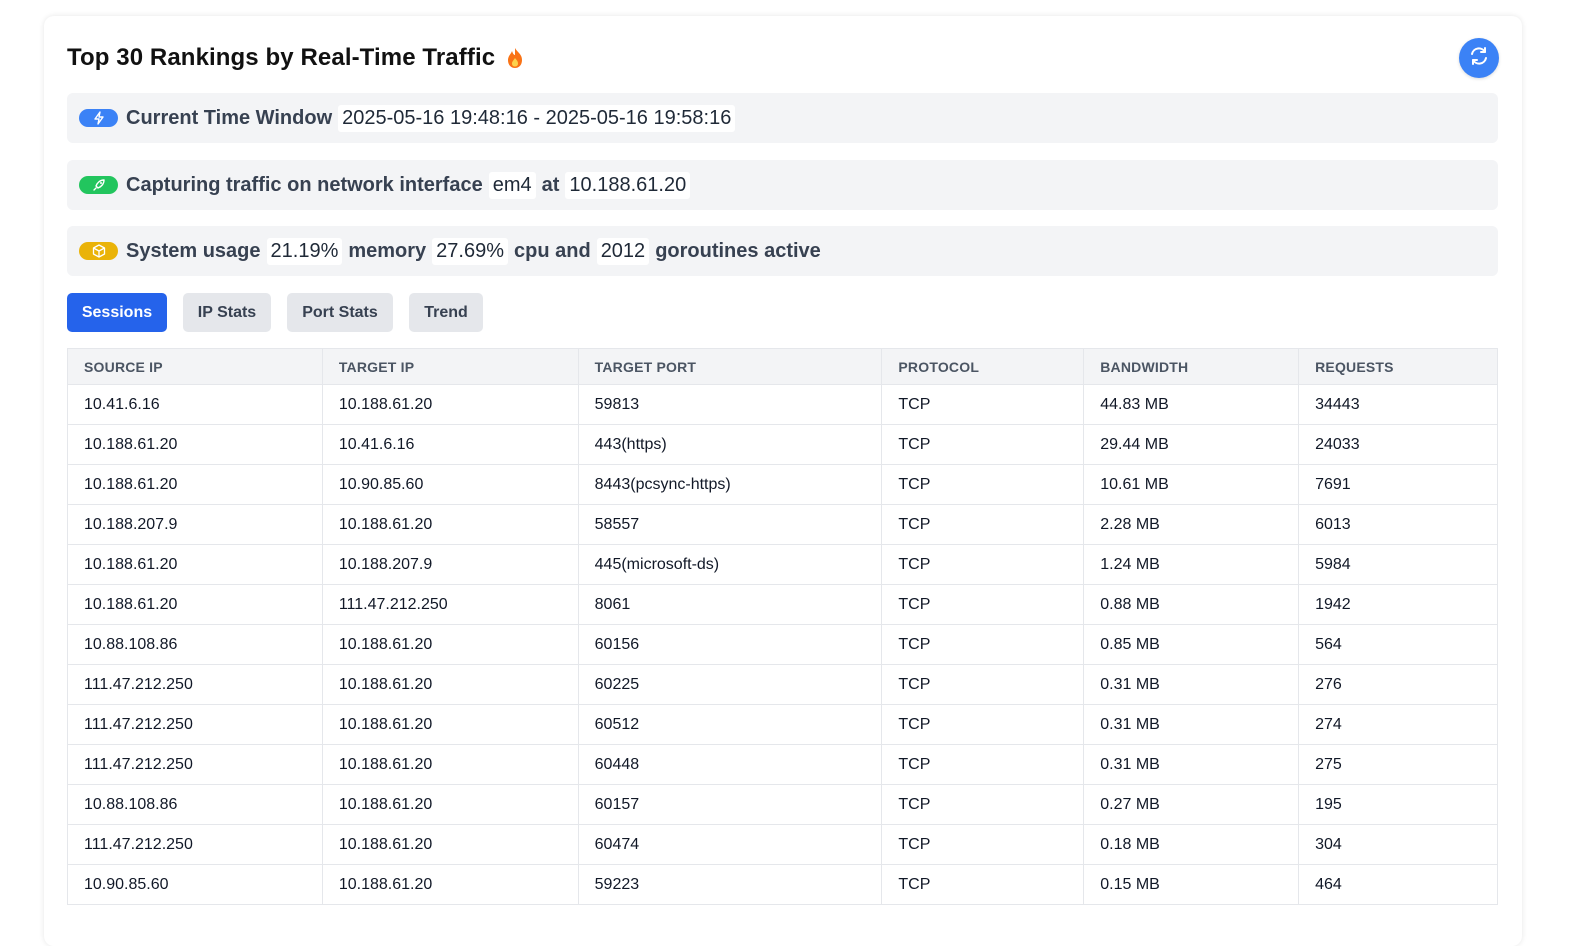 The height and width of the screenshot is (946, 1595). Describe the element at coordinates (340, 312) in the screenshot. I see `tab-port-stats: Port Stats` at that location.